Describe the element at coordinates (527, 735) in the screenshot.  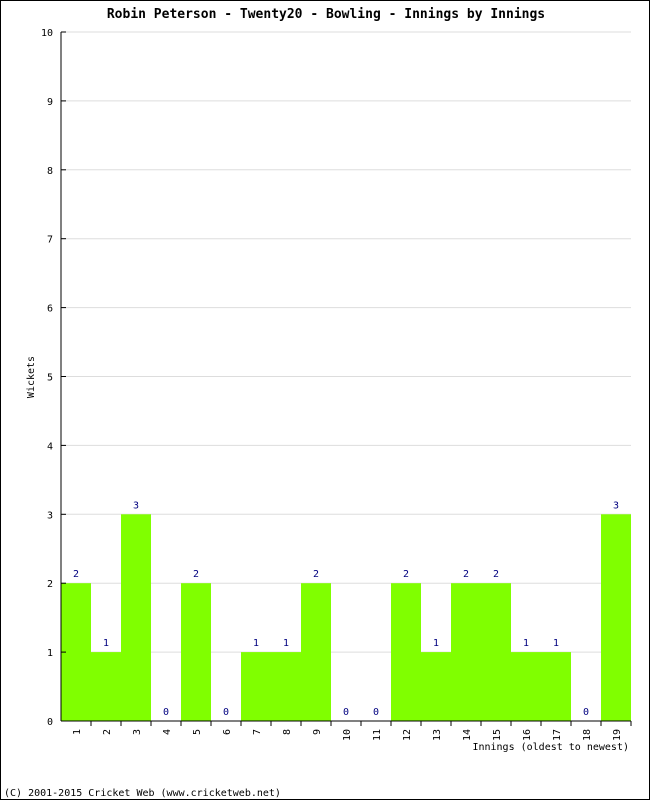
I see `x-tick-label: 16` at that location.